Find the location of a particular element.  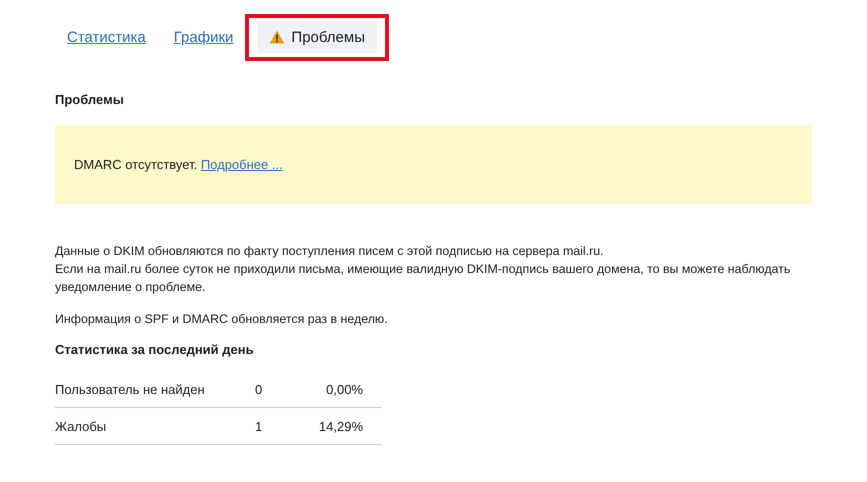

section-title: Проблемы is located at coordinates (90, 99).